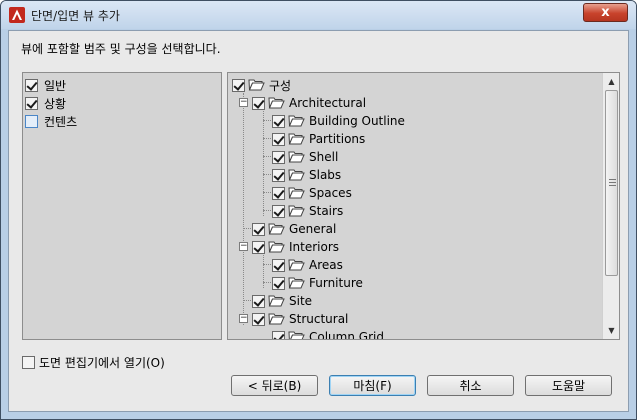 This screenshot has width=637, height=420. I want to click on tree-node-site: Site, so click(282, 301).